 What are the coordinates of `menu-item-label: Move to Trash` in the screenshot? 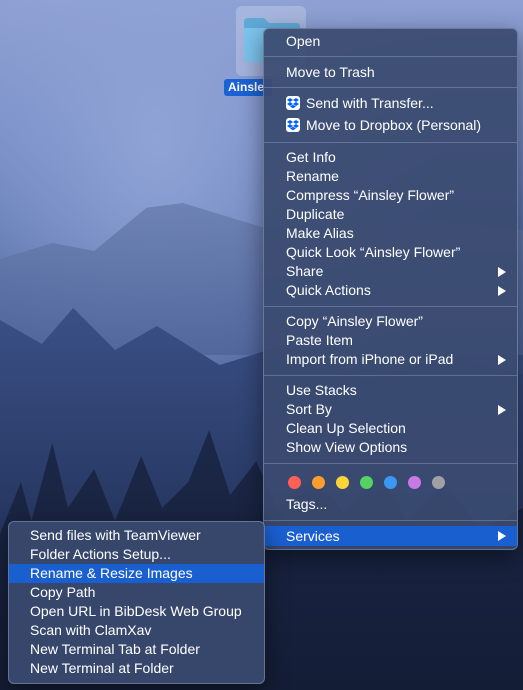 It's located at (330, 72).